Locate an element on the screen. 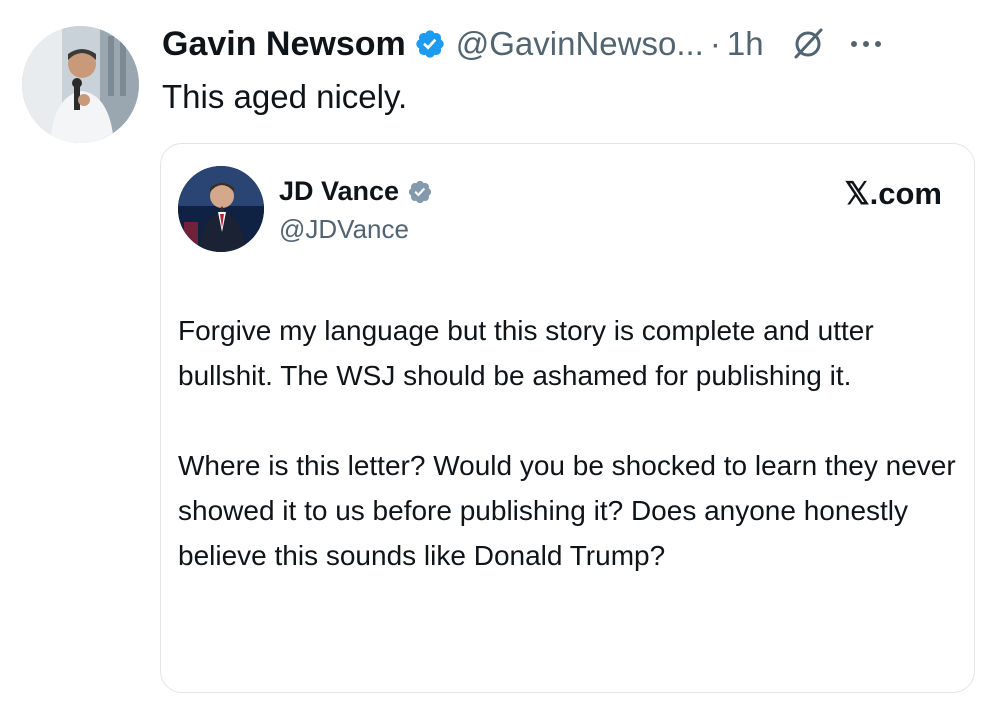 This screenshot has height=704, width=1000. quoted-author-avatar is located at coordinates (221, 209).